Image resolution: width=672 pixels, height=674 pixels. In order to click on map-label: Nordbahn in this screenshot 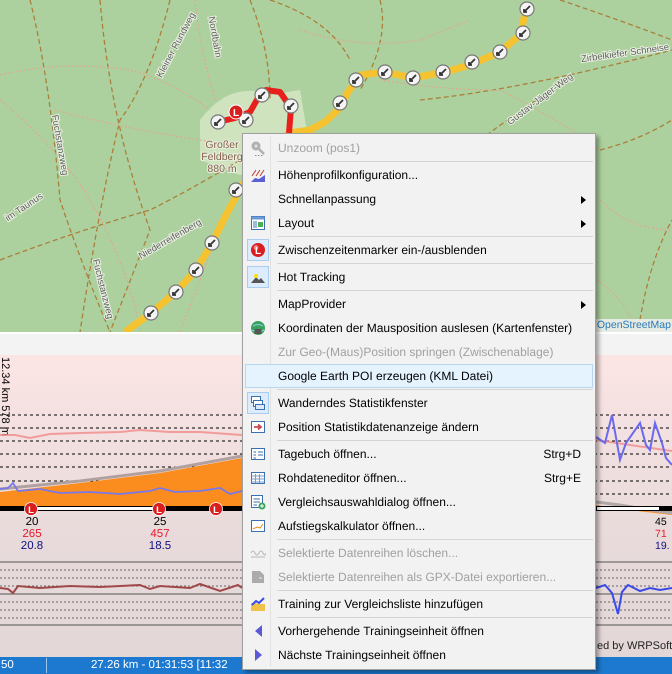, I will do `click(214, 37)`.